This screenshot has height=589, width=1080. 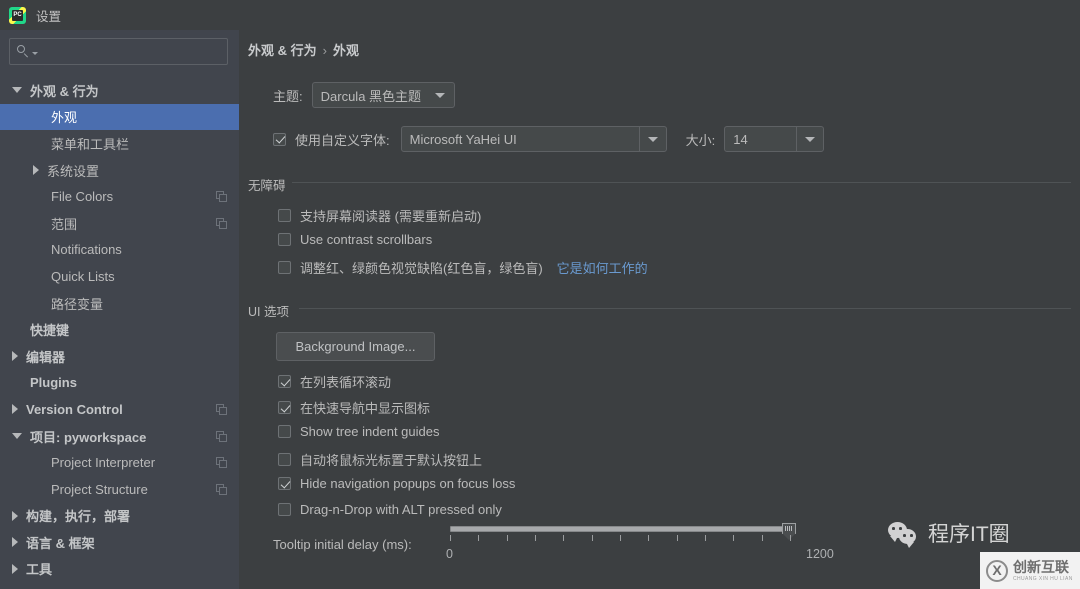 I want to click on sidebar-item: Notifications, so click(x=119, y=250).